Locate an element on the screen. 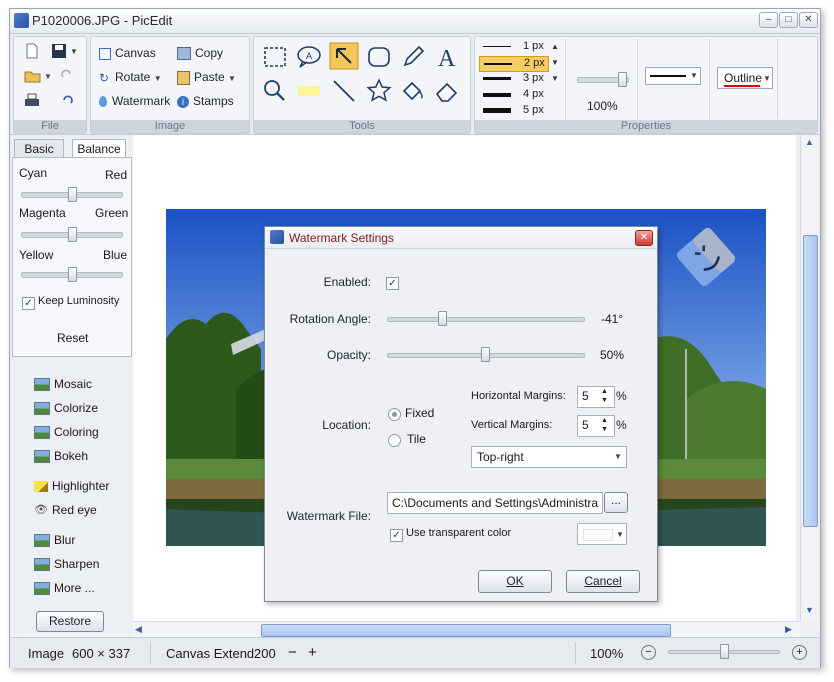 The width and height of the screenshot is (834, 682). horizontal-scroll-thumb is located at coordinates (466, 630).